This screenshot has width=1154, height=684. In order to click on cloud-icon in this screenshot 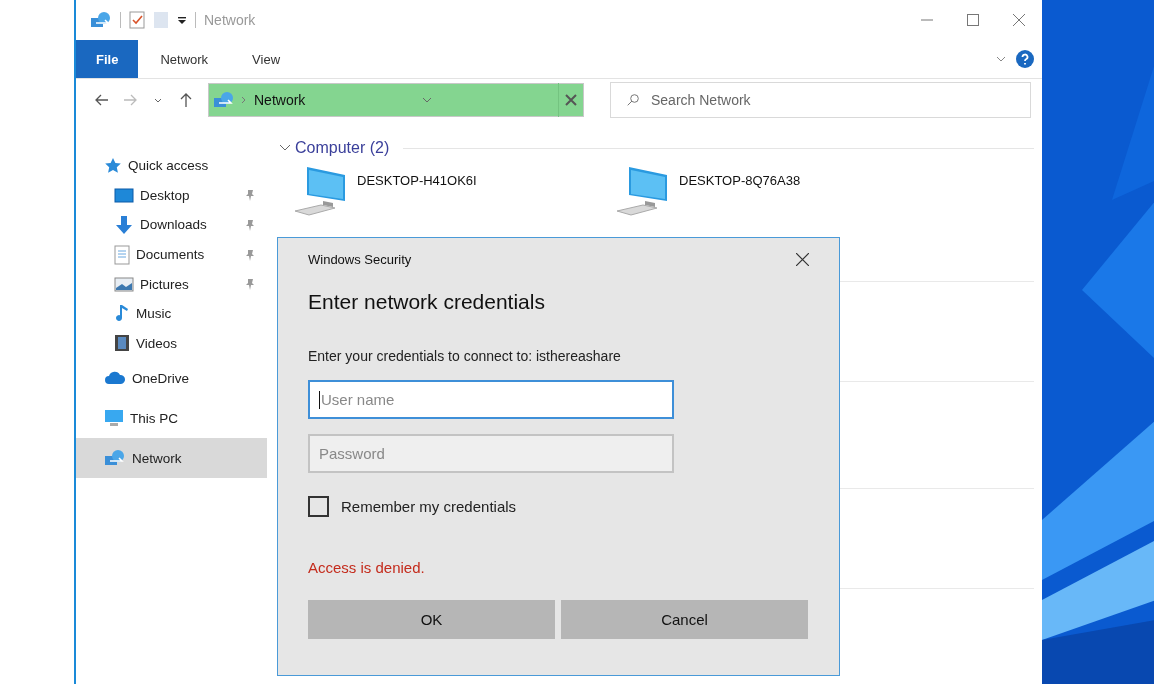, I will do `click(115, 378)`.